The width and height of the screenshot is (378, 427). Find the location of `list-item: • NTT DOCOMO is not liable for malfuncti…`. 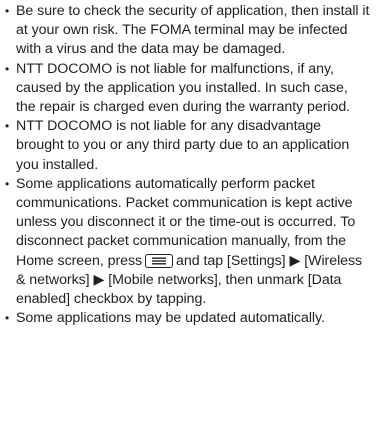

list-item: • NTT DOCOMO is not liable for malfuncti… is located at coordinates (187, 89).